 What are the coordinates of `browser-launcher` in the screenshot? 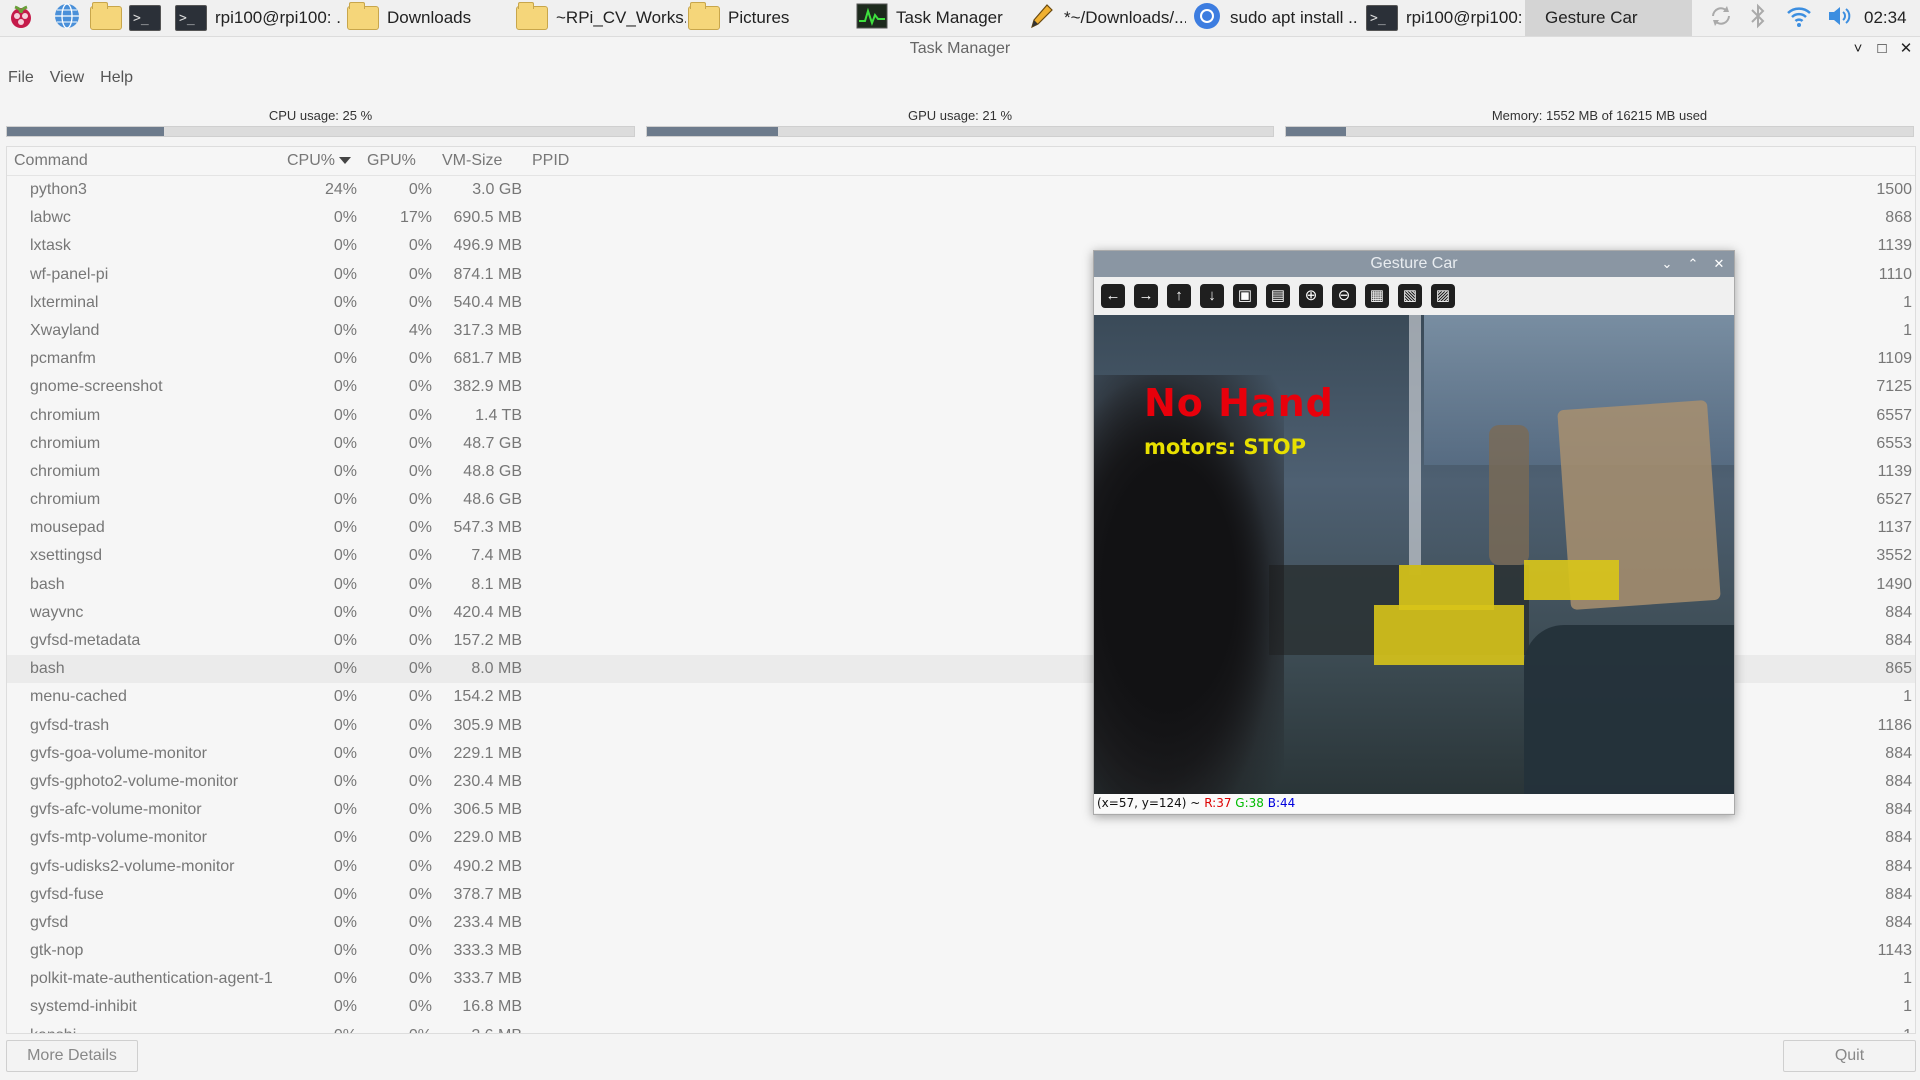 It's located at (69, 18).